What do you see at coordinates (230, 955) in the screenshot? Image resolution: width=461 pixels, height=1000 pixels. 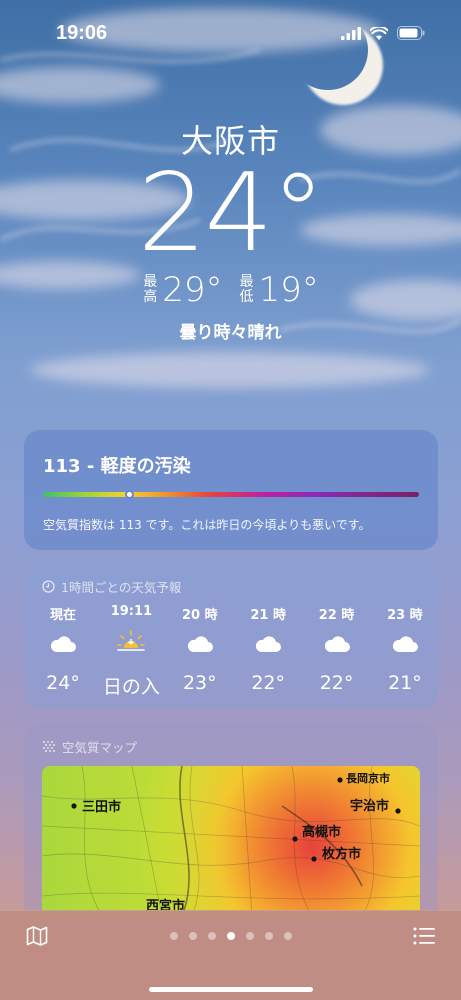 I see `bottom-toolbar` at bounding box center [230, 955].